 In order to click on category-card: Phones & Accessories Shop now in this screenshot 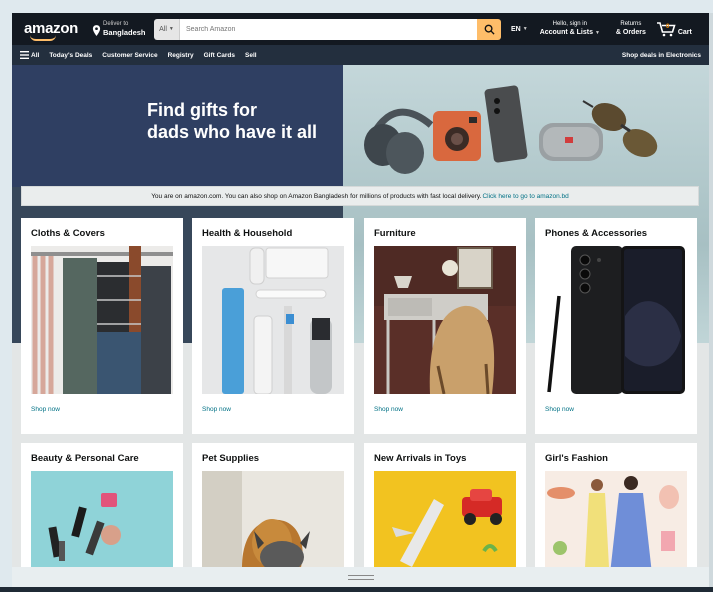, I will do `click(616, 326)`.